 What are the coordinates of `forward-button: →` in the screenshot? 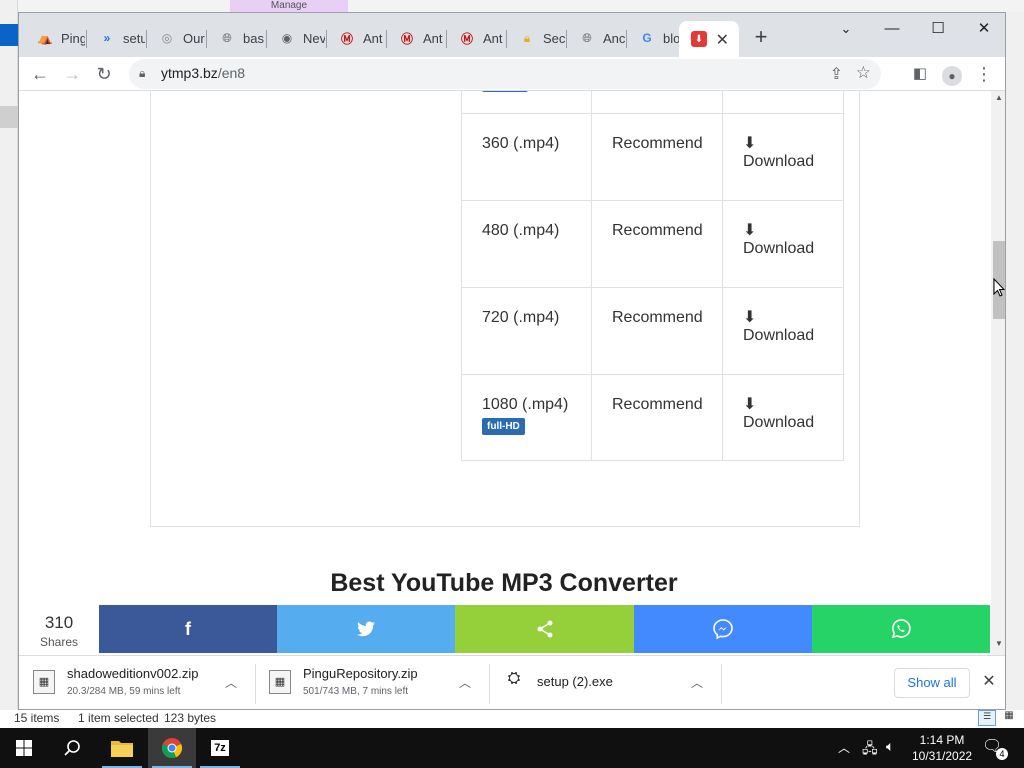 It's located at (72, 74).